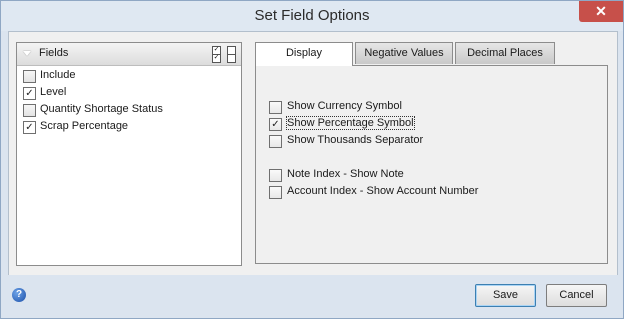 The width and height of the screenshot is (624, 319). I want to click on field-item-label: Level, so click(53, 92).